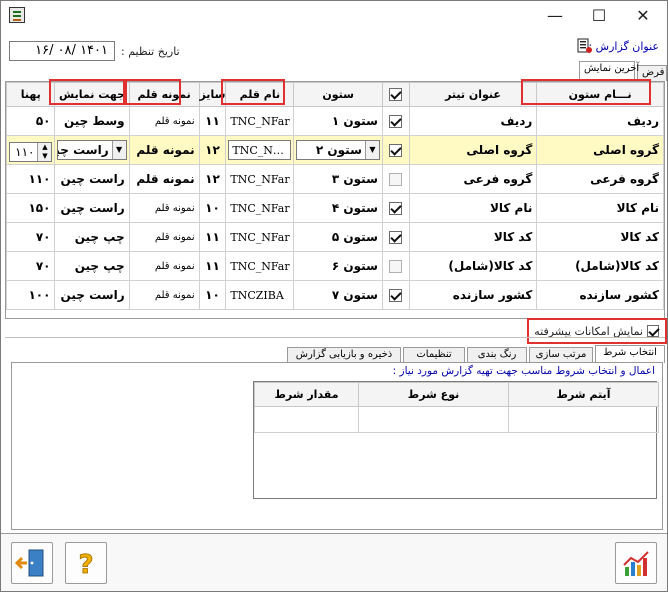 This screenshot has width=668, height=592. What do you see at coordinates (31, 295) in the screenshot?
I see `cell-width: ۱۰۰` at bounding box center [31, 295].